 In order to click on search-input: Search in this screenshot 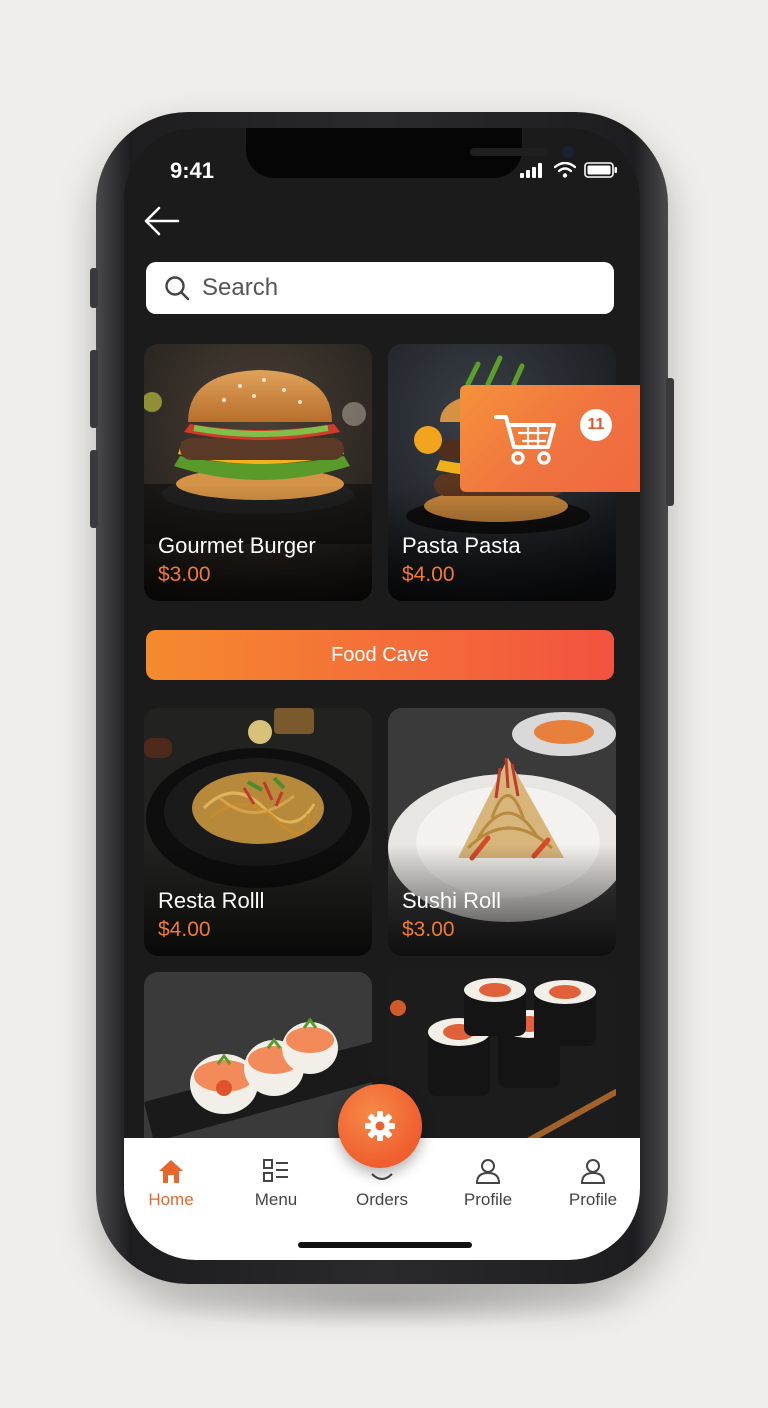, I will do `click(380, 288)`.